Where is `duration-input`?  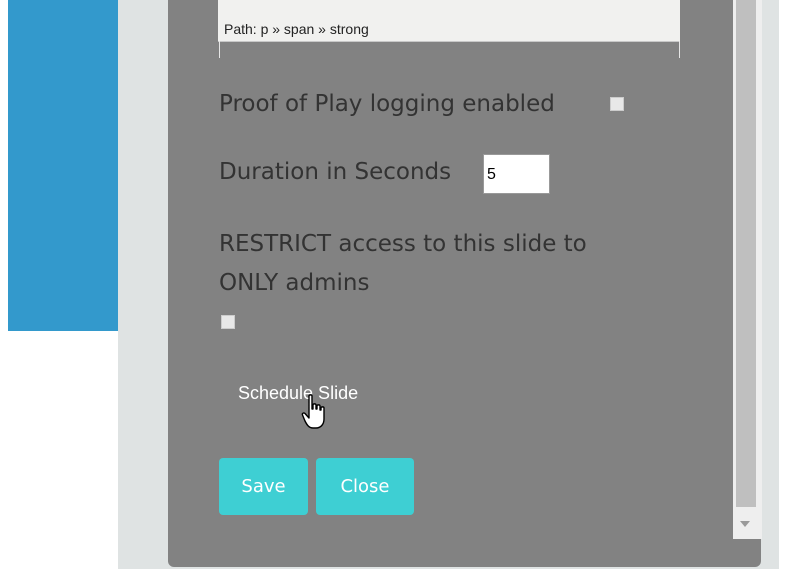
duration-input is located at coordinates (516, 174).